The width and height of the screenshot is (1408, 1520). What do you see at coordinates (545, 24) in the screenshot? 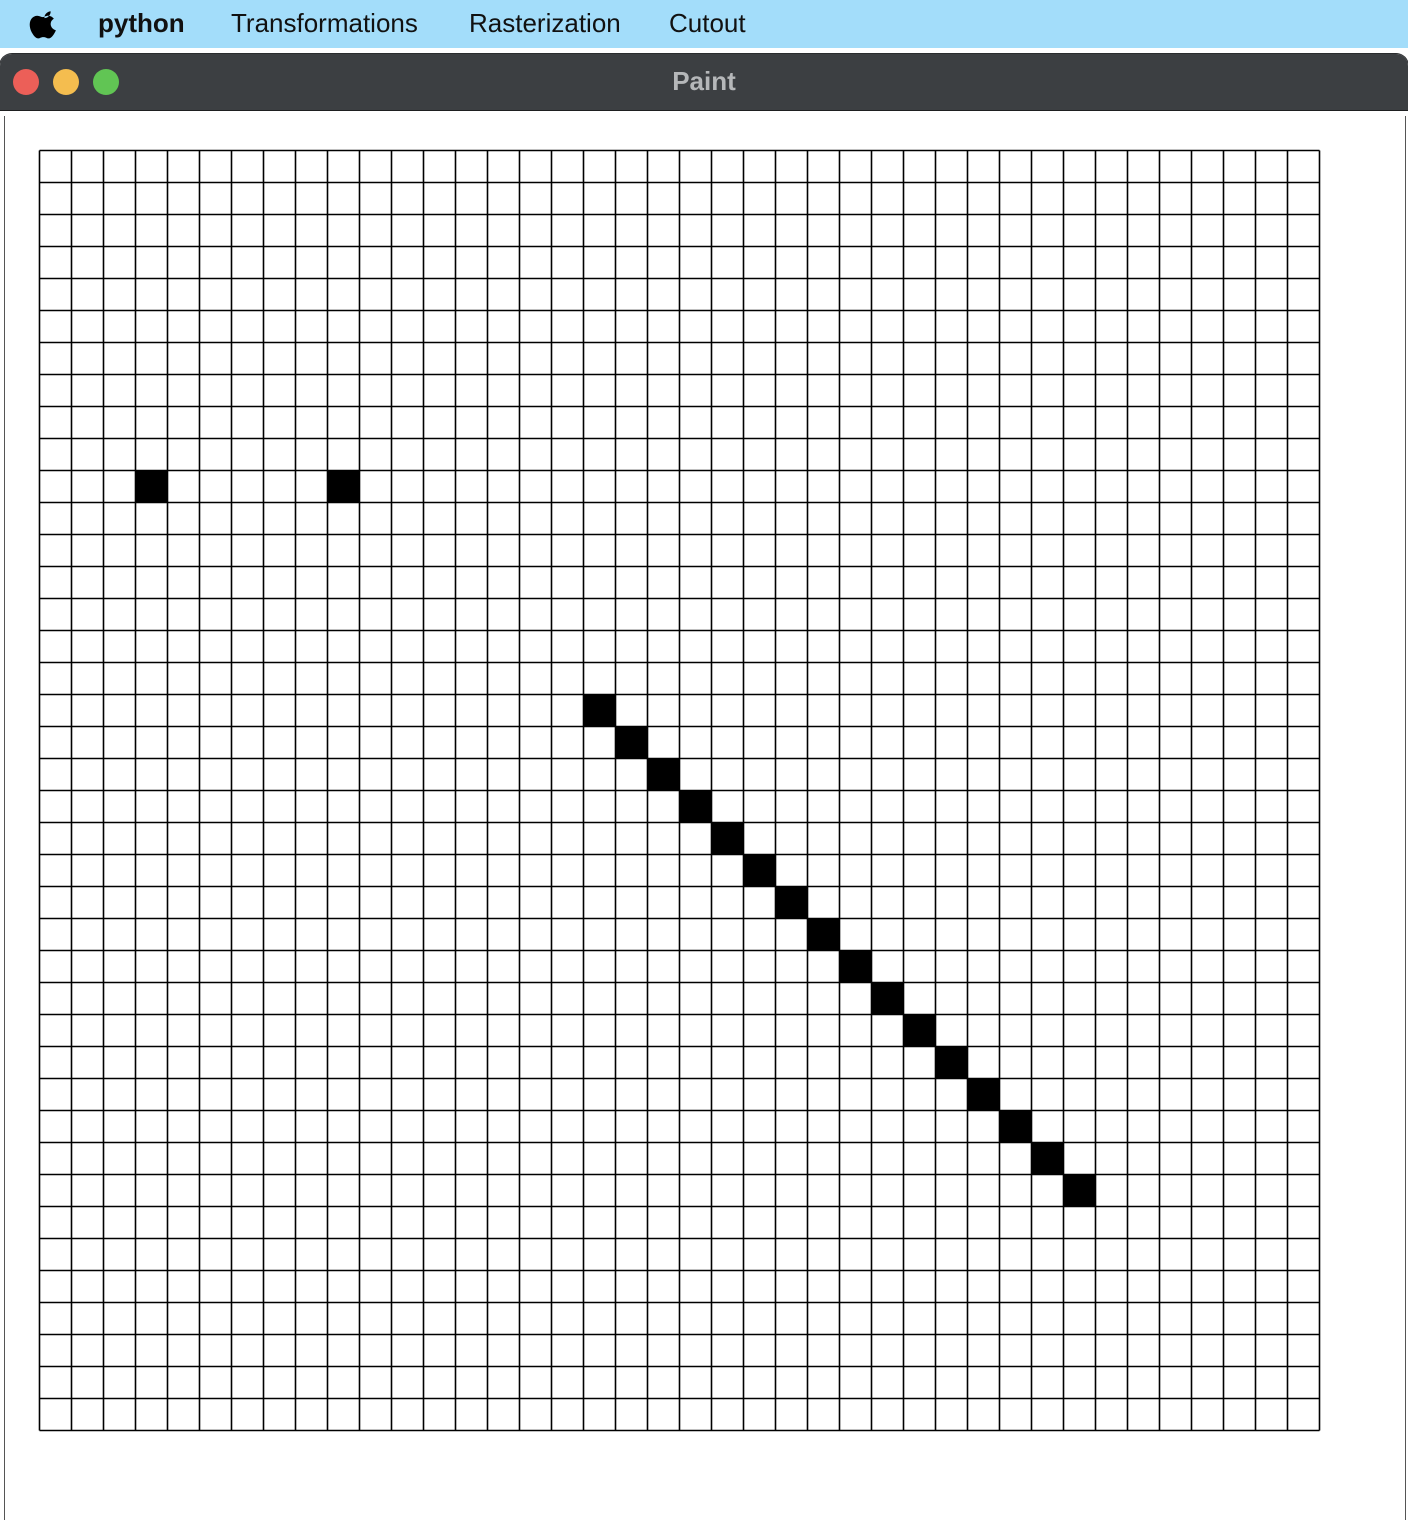
I see `menu-rasterization: Rasterization` at bounding box center [545, 24].